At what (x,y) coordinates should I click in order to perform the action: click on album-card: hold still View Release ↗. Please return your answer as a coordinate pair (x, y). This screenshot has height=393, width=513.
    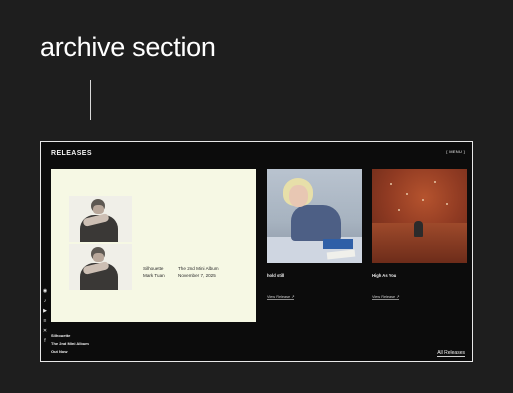
    Looking at the image, I should click on (314, 236).